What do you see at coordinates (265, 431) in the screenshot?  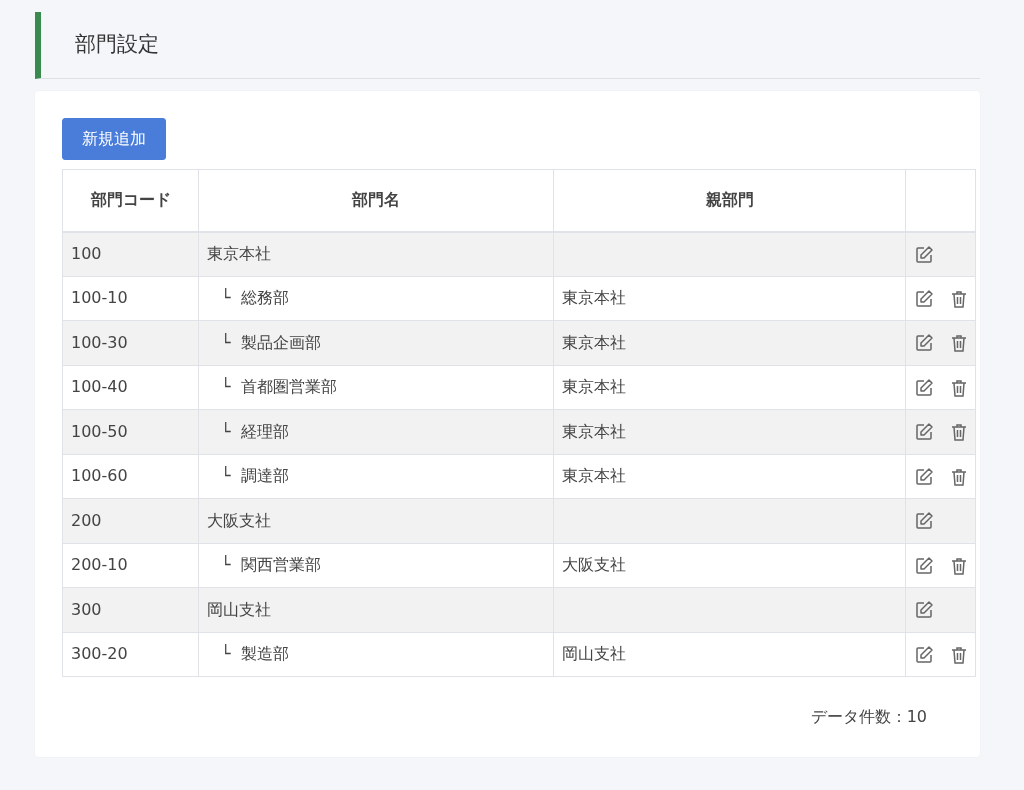 I see `department-name: 経理部` at bounding box center [265, 431].